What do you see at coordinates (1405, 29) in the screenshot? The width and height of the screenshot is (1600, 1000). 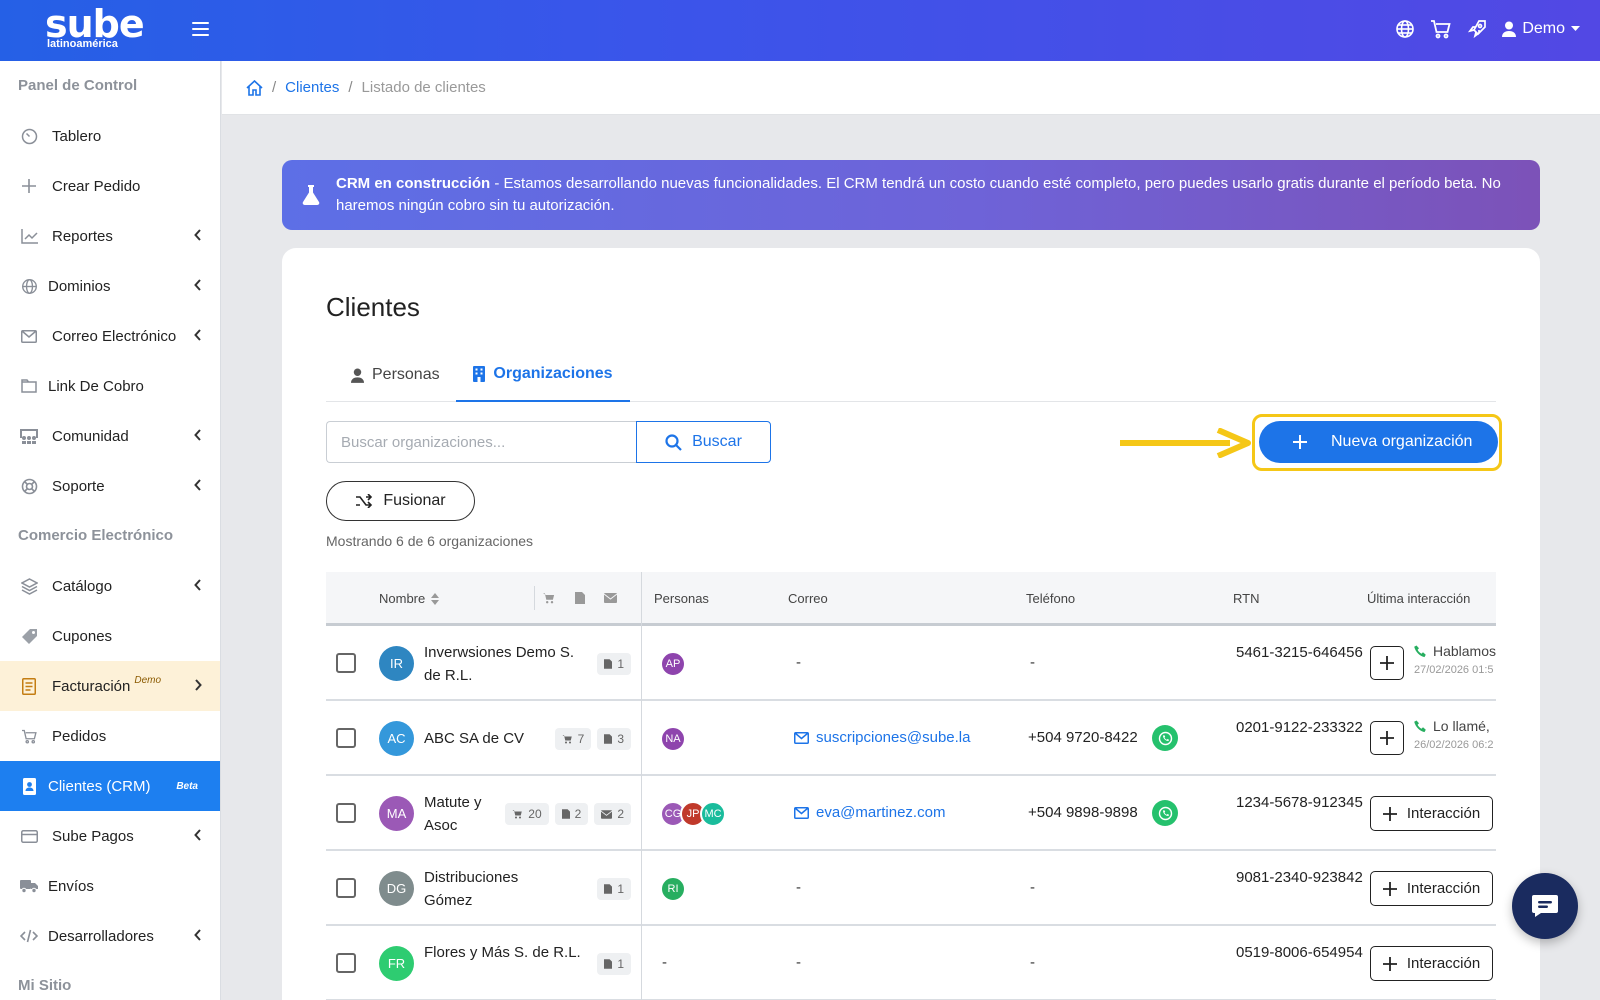 I see `globe-icon` at bounding box center [1405, 29].